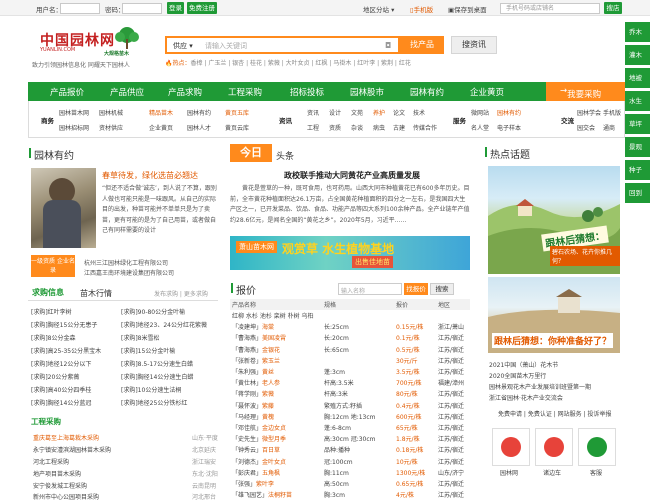 The width and height of the screenshot is (650, 501). I want to click on table-row: 「雄飞园艺」法桐籽苗 胸:3cm 4元/株 江苏/宿迁, so click(350, 494).